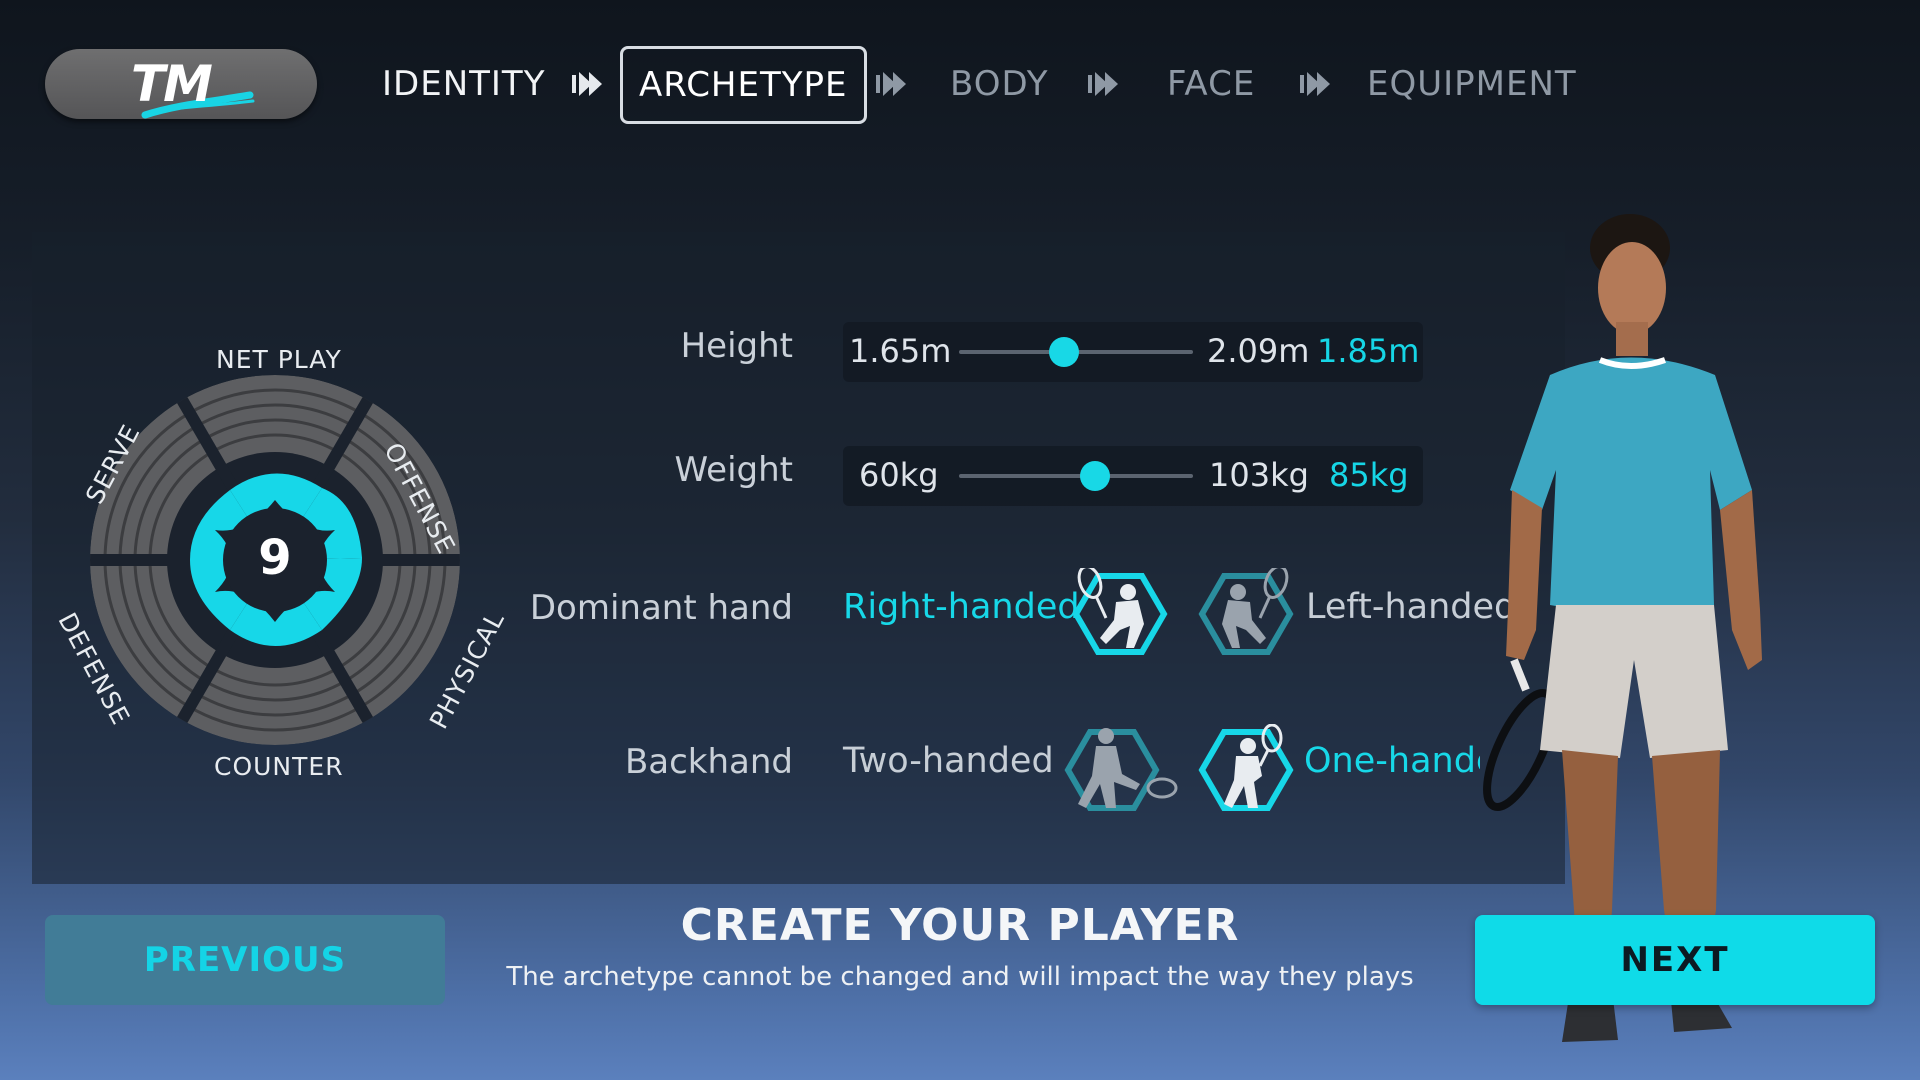  I want to click on next-button: NEXT, so click(1675, 960).